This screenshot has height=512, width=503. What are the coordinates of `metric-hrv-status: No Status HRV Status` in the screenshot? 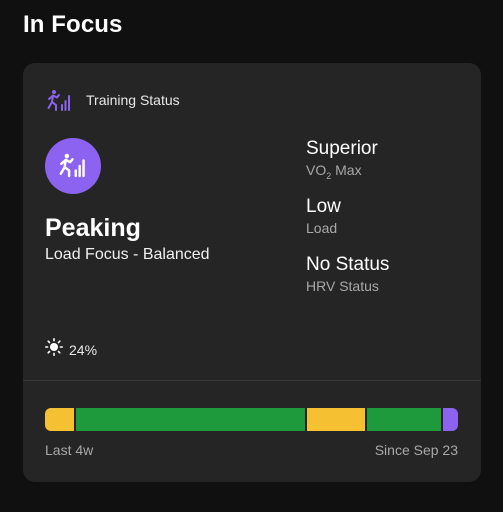 It's located at (347, 274).